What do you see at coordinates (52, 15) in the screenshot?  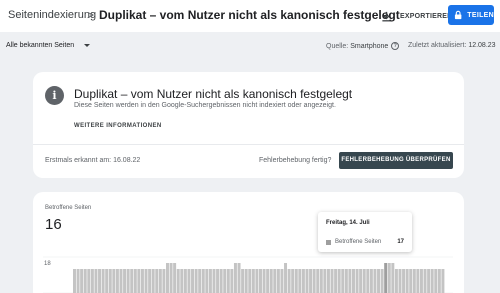 I see `breadcrumb-parent: Seitenindexierung` at bounding box center [52, 15].